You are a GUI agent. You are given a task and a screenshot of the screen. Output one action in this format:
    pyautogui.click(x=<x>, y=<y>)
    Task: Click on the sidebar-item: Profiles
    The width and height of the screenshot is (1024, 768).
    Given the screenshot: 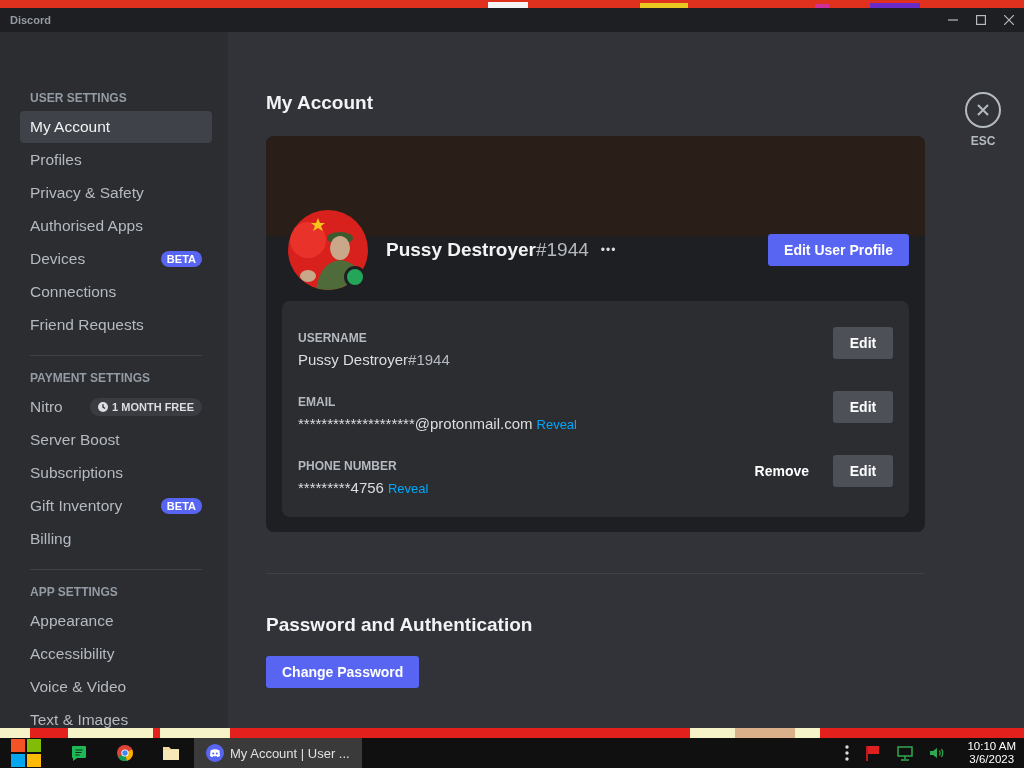 What is the action you would take?
    pyautogui.click(x=116, y=160)
    